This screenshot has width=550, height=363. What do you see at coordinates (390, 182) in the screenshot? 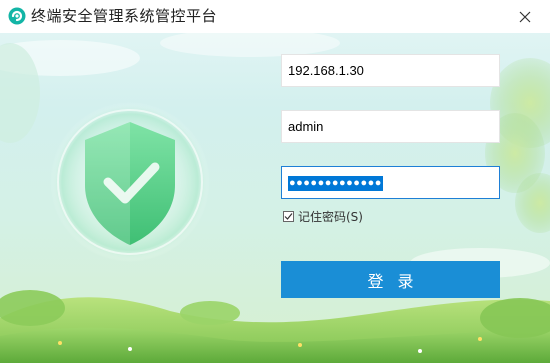
I see `password-field: ●●●●●●●●●●●●●` at bounding box center [390, 182].